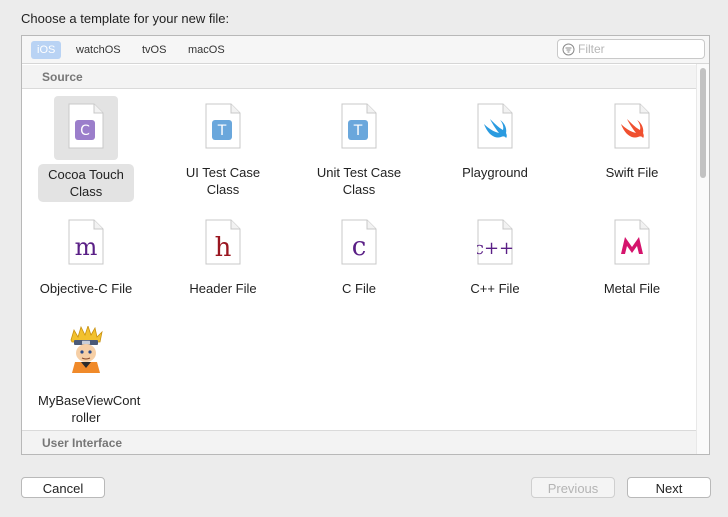 The width and height of the screenshot is (728, 517). What do you see at coordinates (86, 247) in the screenshot?
I see `svg-text: m` at bounding box center [86, 247].